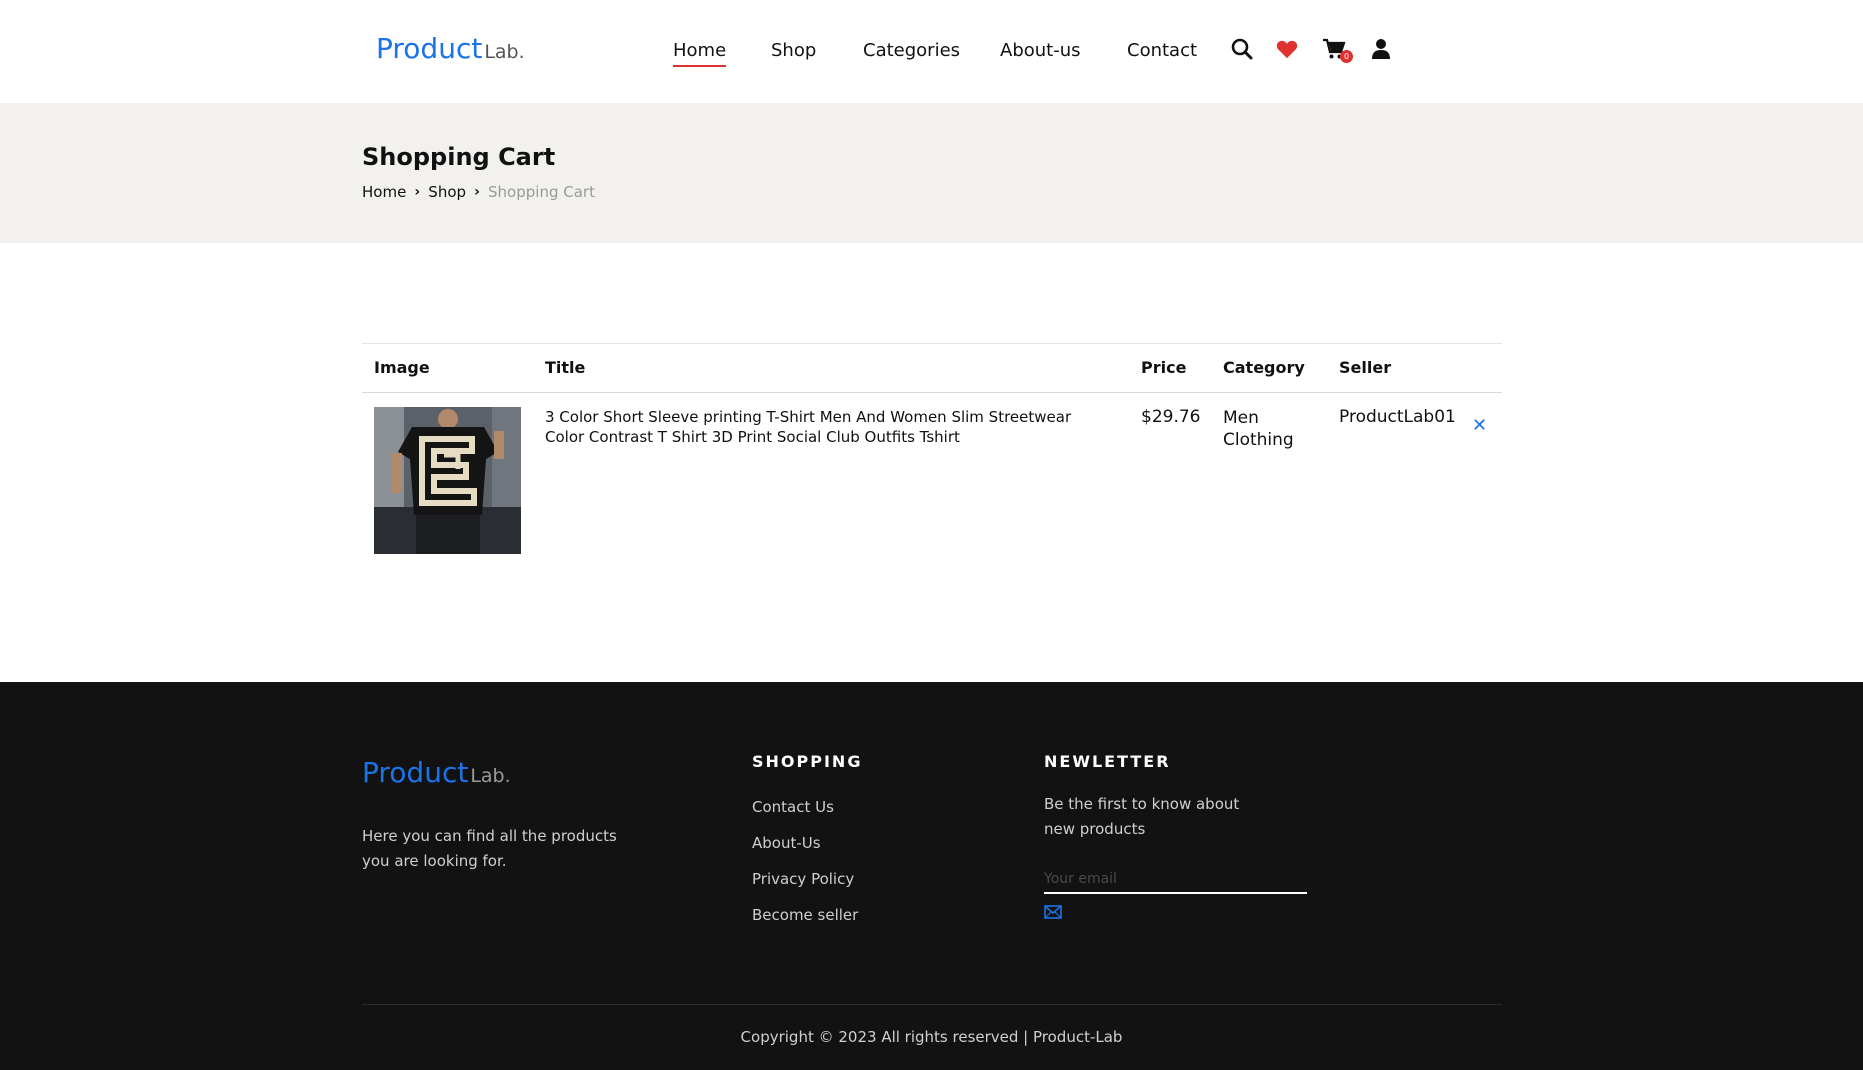 This screenshot has width=1863, height=1070. Describe the element at coordinates (504, 52) in the screenshot. I see `logo-sub-text: Lab.` at that location.